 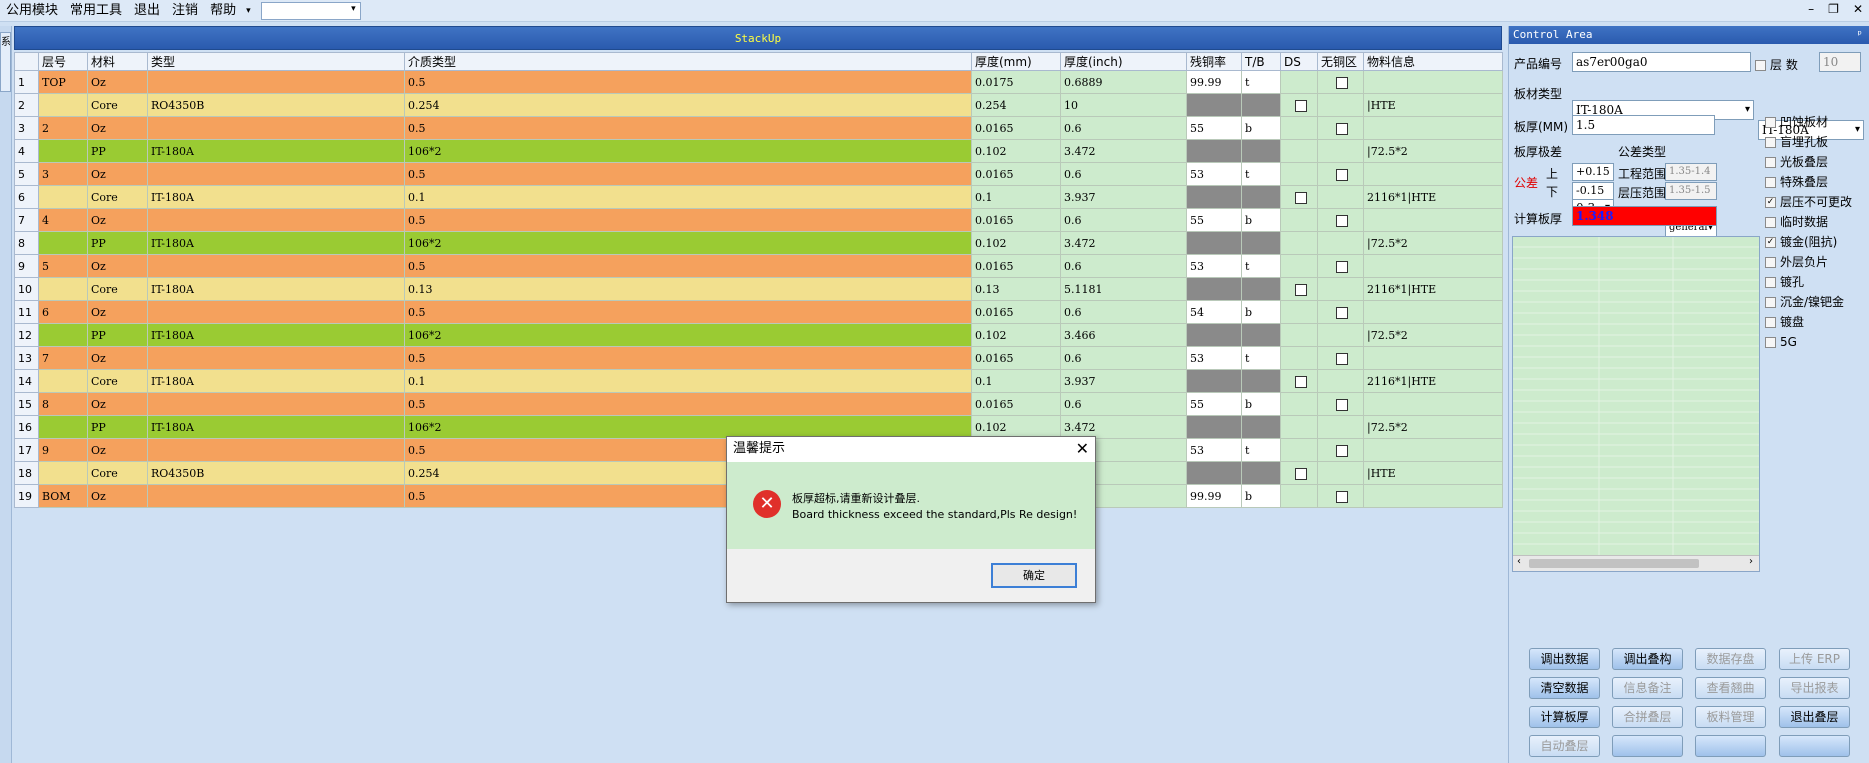 What do you see at coordinates (1564, 688) in the screenshot?
I see `action-button: 清空数据` at bounding box center [1564, 688].